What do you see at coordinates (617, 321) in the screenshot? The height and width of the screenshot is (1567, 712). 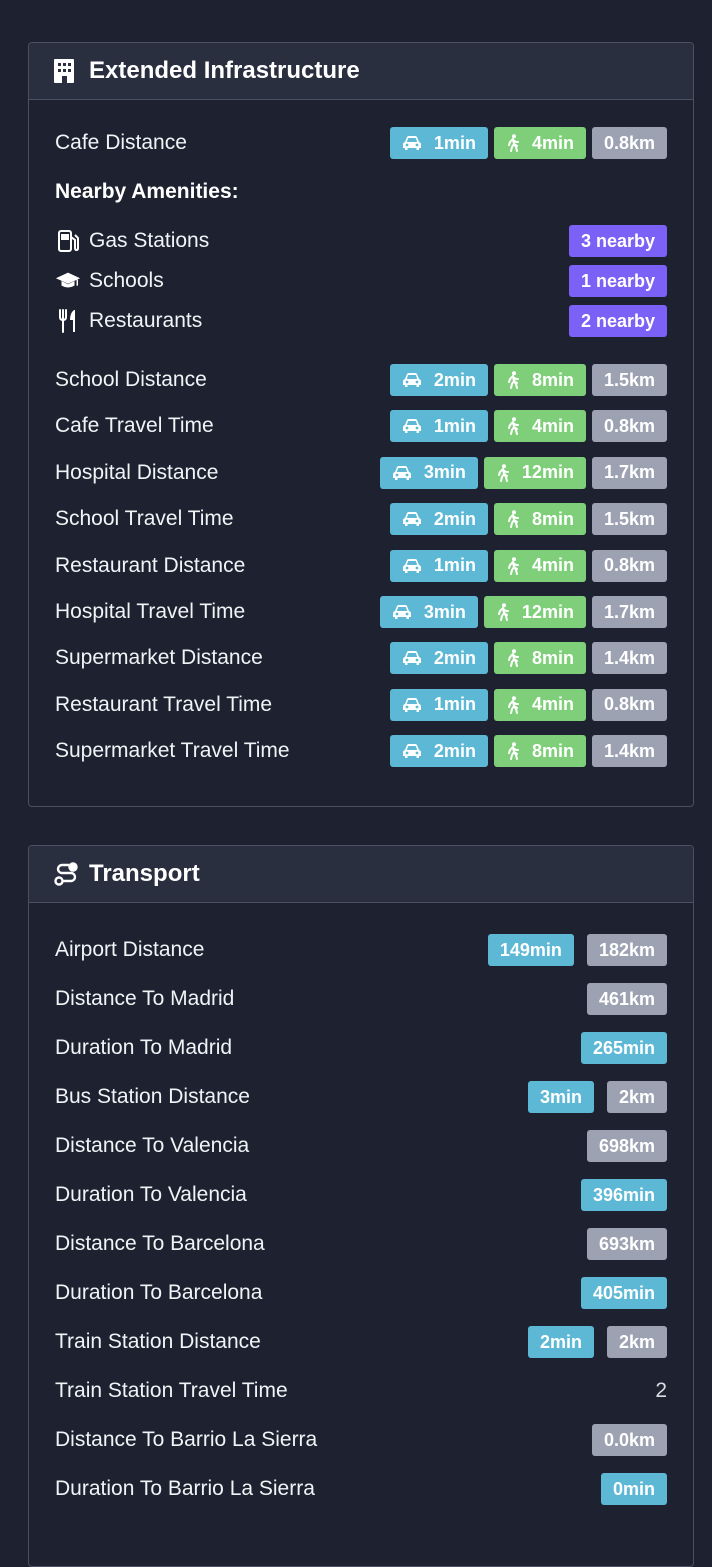 I see `nearby-count-badge: 2 nearby` at bounding box center [617, 321].